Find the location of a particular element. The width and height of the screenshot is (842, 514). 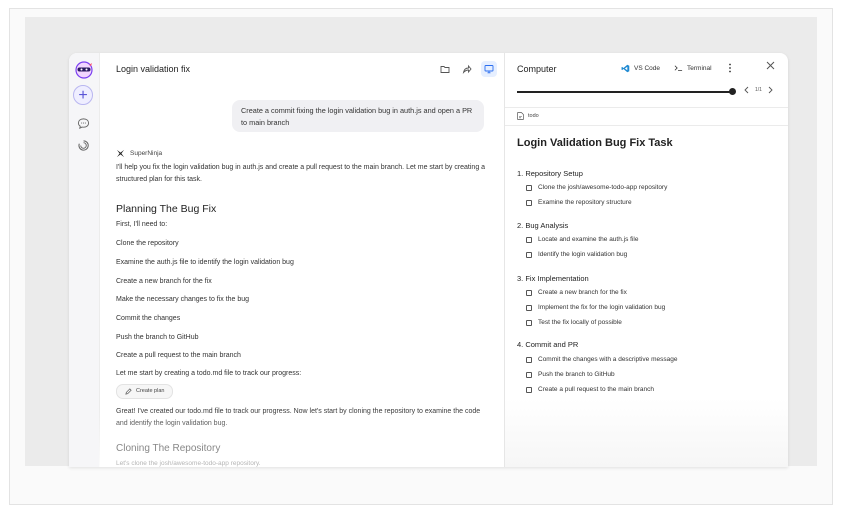

share-button is located at coordinates (467, 69).